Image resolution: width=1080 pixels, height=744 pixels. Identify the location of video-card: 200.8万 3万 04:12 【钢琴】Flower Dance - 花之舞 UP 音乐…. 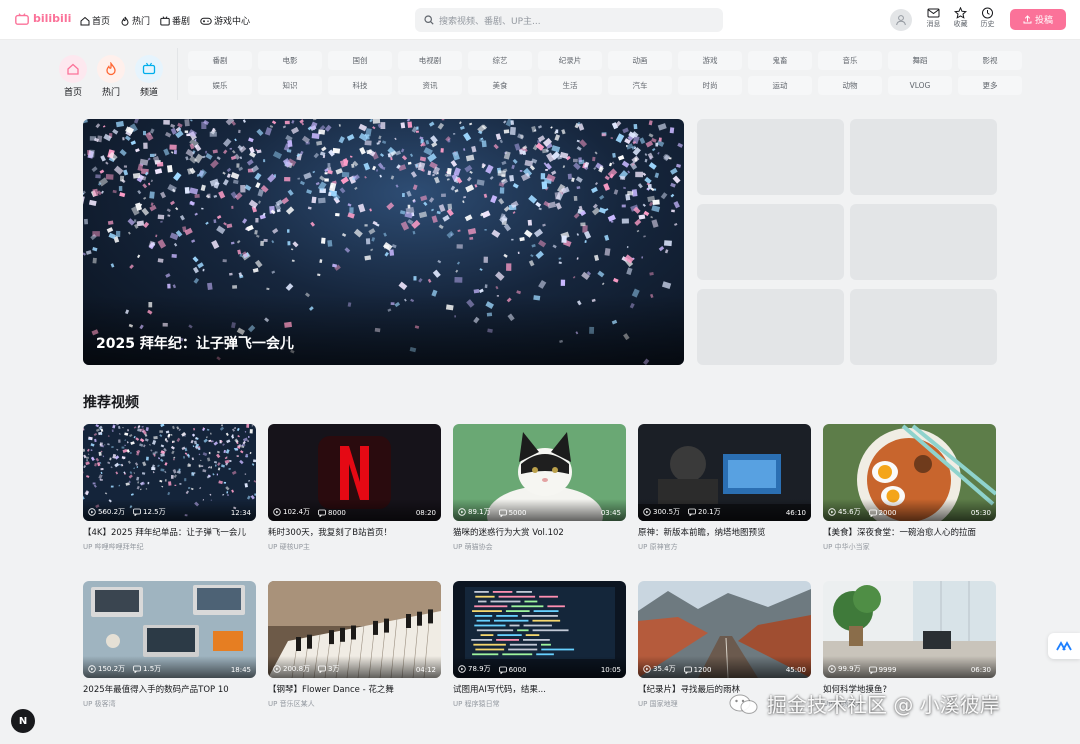
(354, 645).